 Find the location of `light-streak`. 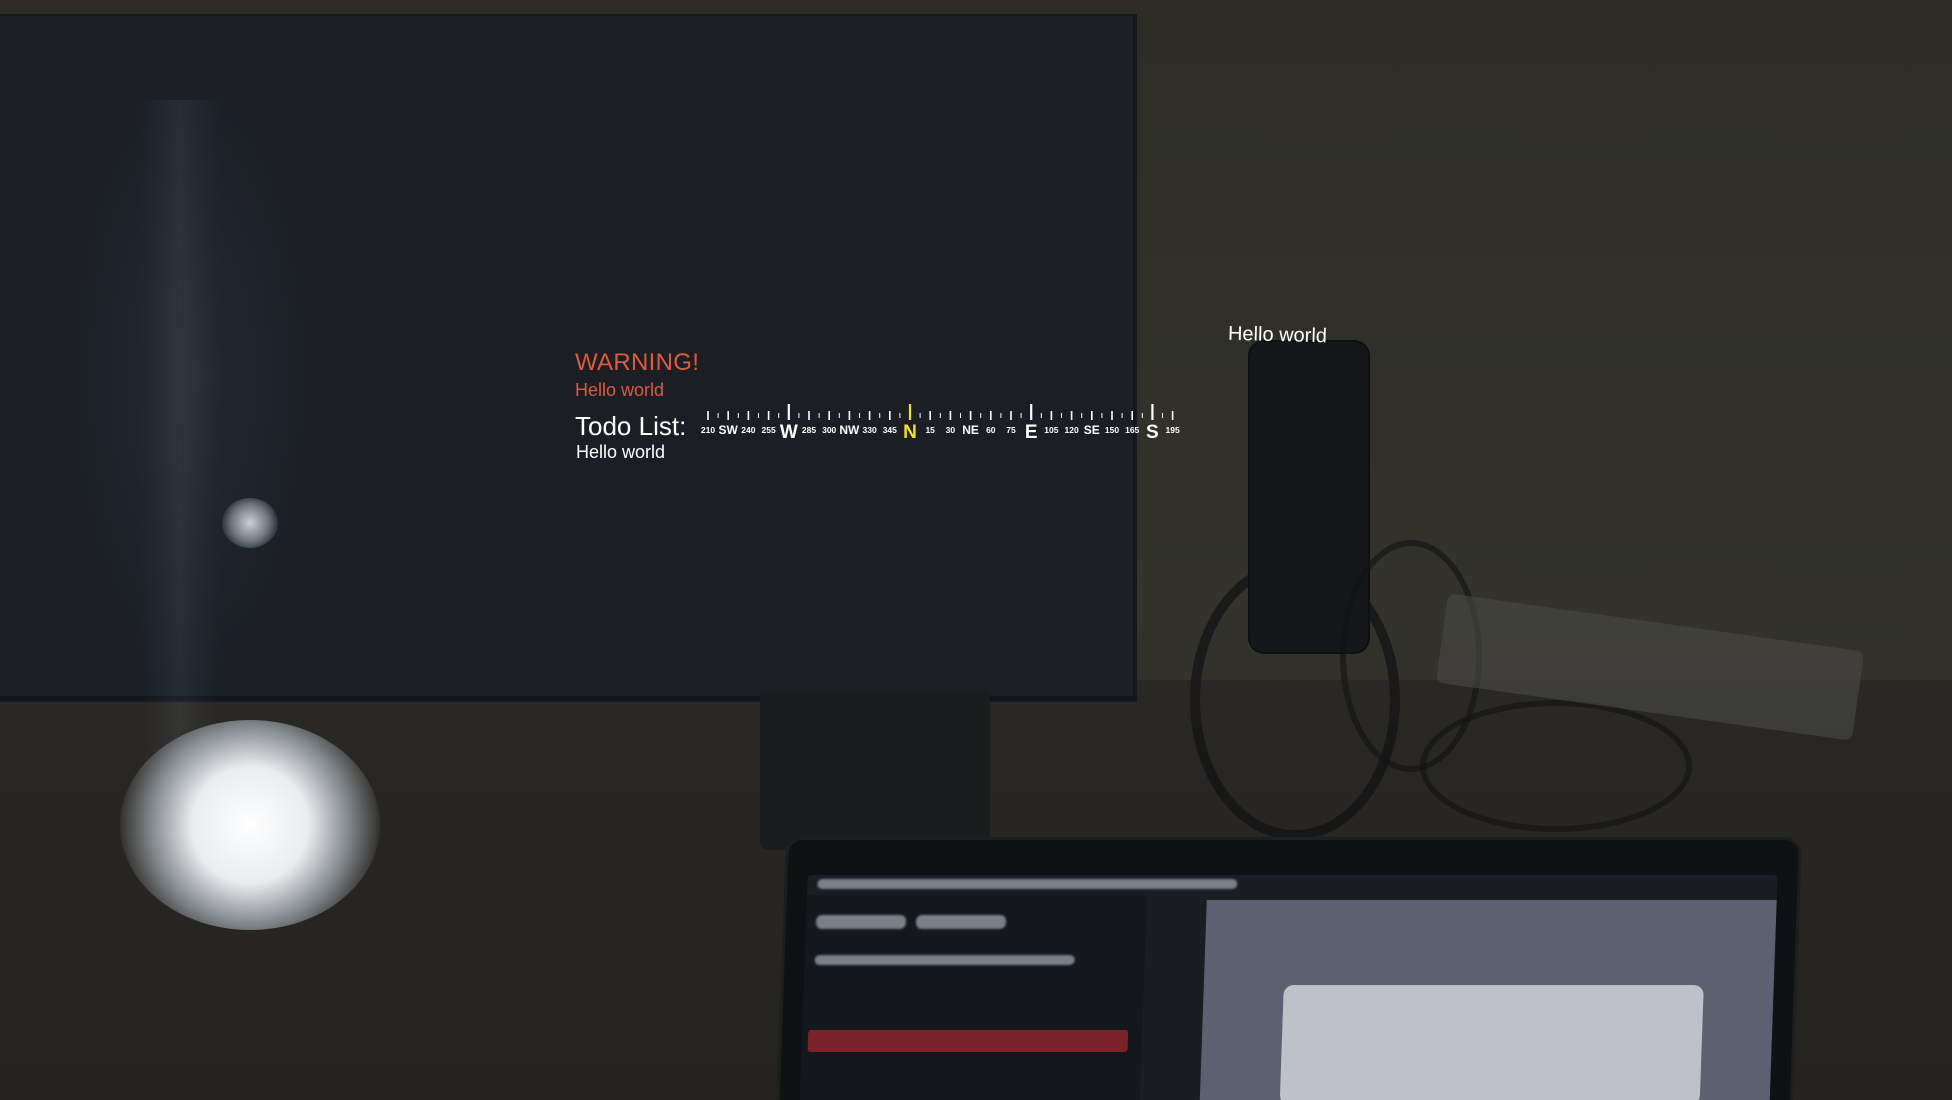

light-streak is located at coordinates (180, 450).